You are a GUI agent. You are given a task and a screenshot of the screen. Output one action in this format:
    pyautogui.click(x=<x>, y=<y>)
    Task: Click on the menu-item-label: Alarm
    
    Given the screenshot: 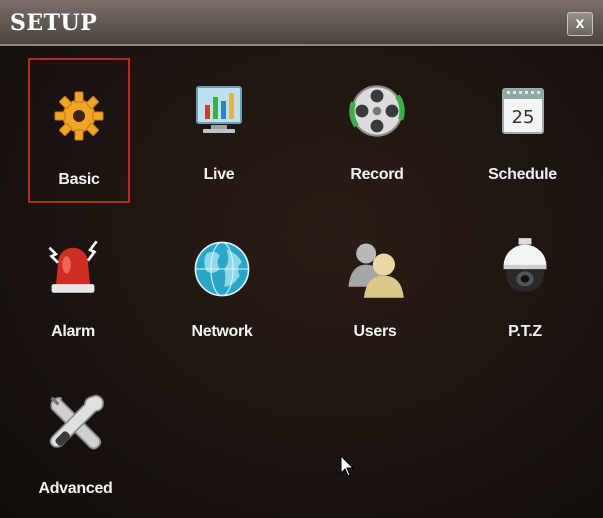 What is the action you would take?
    pyautogui.click(x=73, y=331)
    